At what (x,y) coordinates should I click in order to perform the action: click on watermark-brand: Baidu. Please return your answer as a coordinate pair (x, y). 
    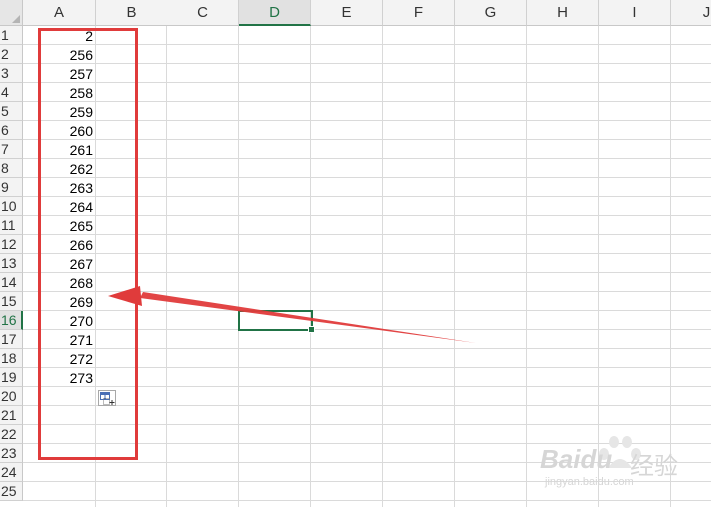
    Looking at the image, I should click on (576, 459).